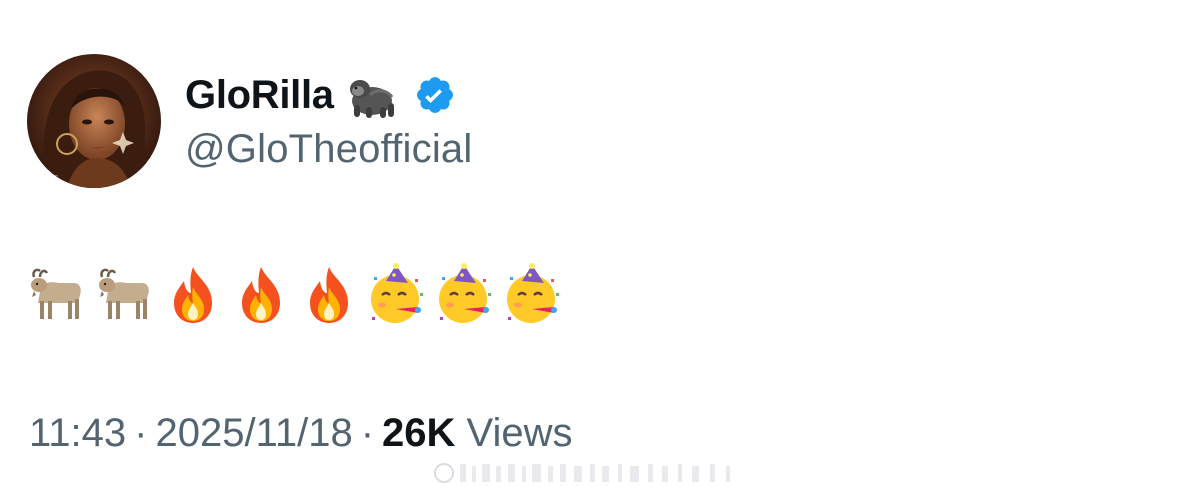 Image resolution: width=1179 pixels, height=502 pixels. I want to click on watermark-logo, so click(591, 473).